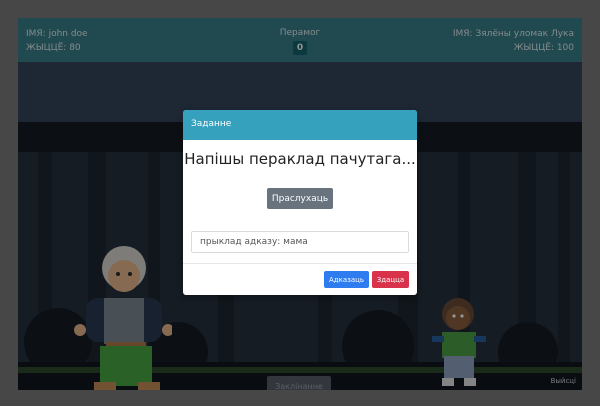 This screenshot has height=406, width=600. I want to click on give-up-button: Здацца, so click(390, 279).